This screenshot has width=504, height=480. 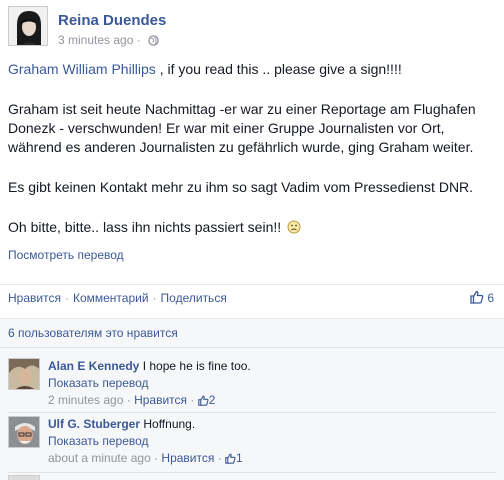 I want to click on share-button: Поделиться, so click(x=194, y=298).